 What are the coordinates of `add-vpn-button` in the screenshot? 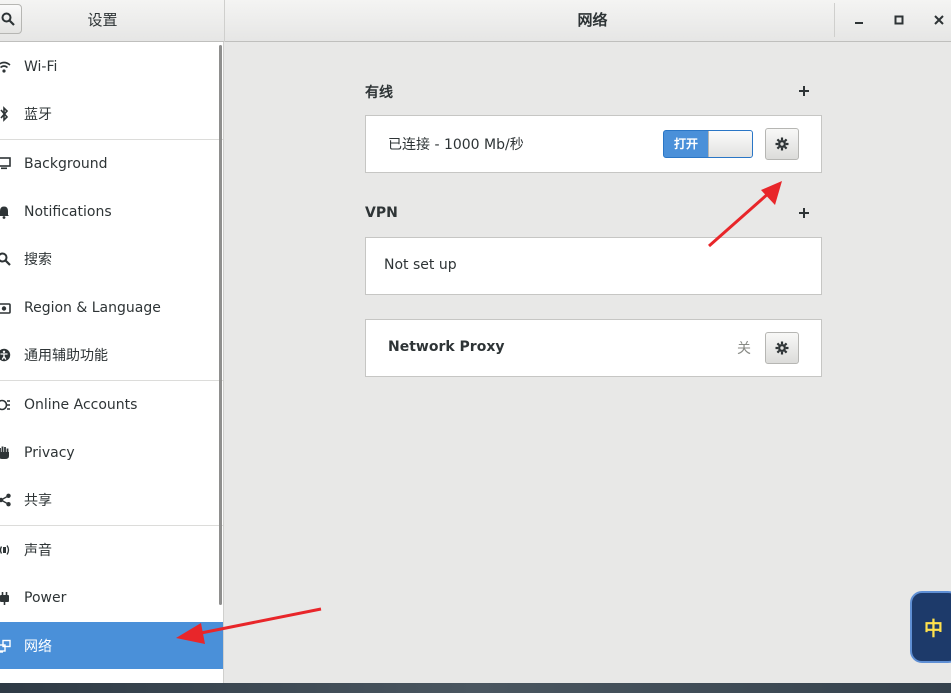 It's located at (804, 214).